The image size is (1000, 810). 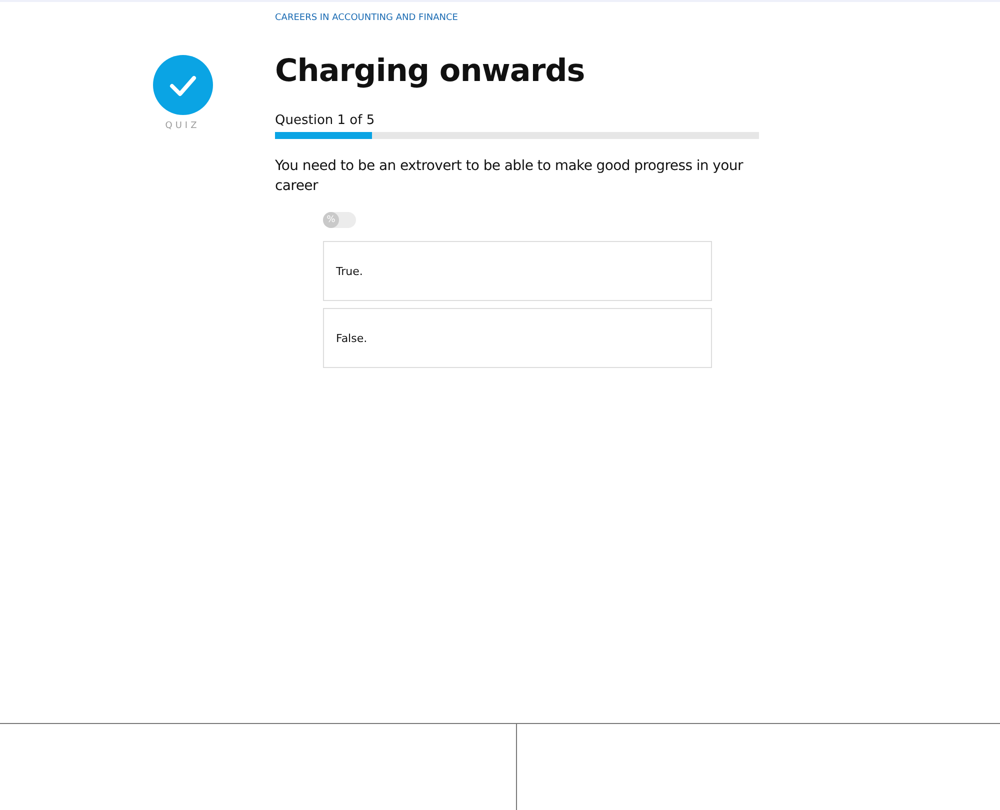 I want to click on quiz-title: Charging onwards, so click(x=430, y=71).